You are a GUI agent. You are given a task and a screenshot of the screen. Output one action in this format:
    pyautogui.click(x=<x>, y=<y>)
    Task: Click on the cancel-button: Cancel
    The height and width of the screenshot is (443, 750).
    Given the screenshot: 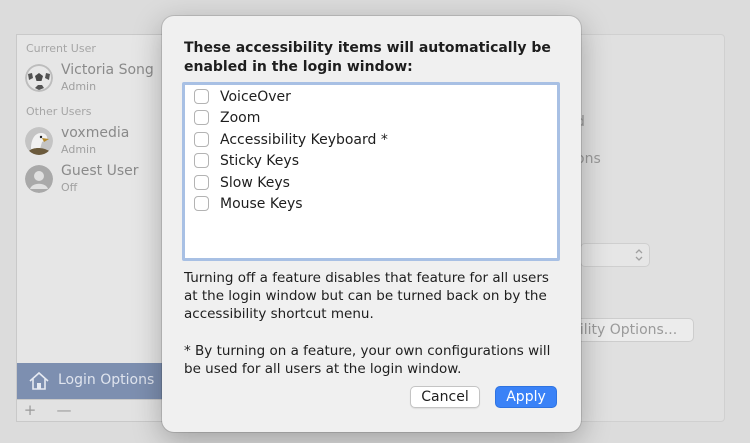 What is the action you would take?
    pyautogui.click(x=445, y=397)
    